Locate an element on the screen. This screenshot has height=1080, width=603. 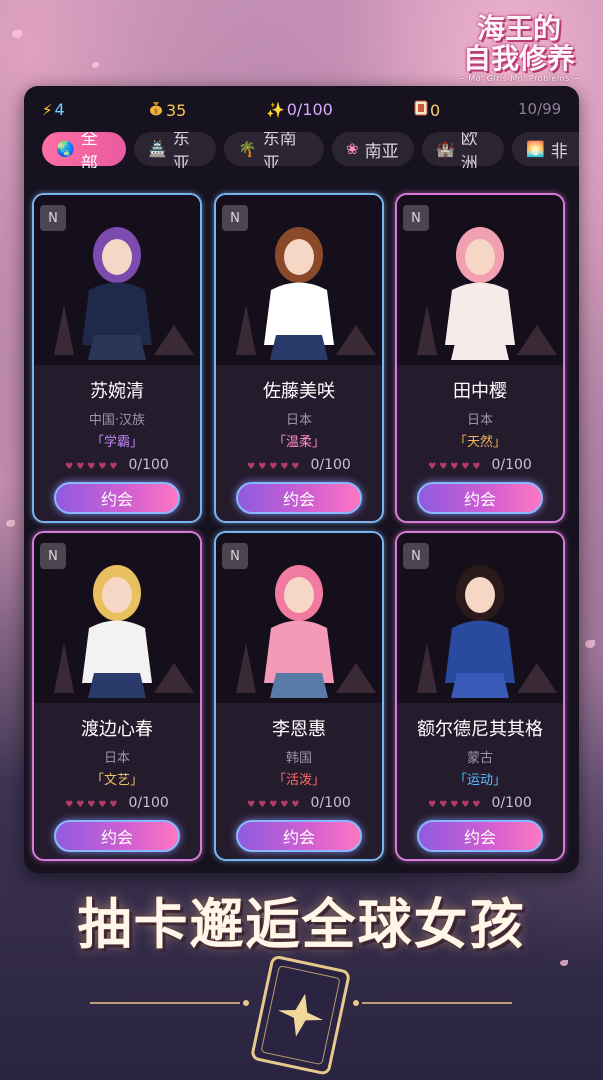
capacity-stat: 10/99 is located at coordinates (539, 109).